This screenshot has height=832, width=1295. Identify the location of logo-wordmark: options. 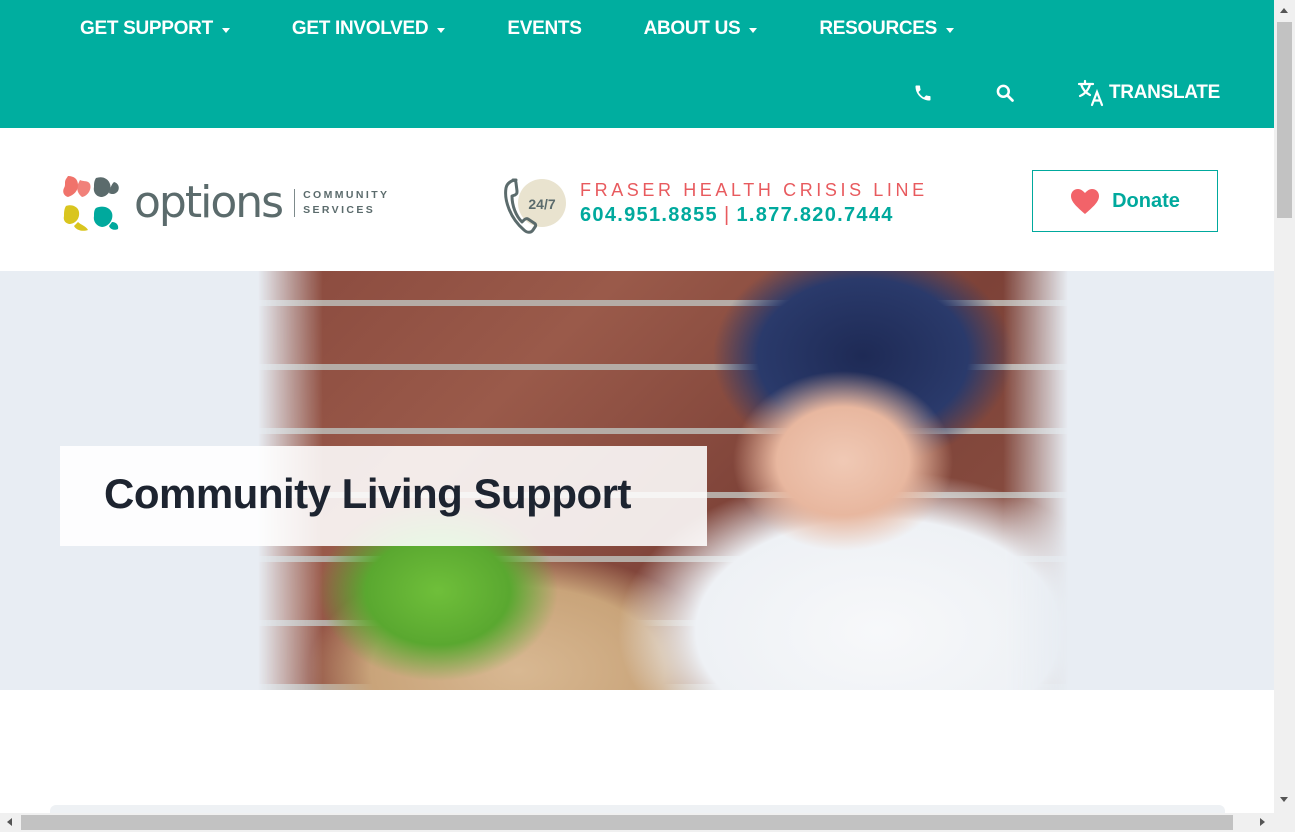
(209, 202).